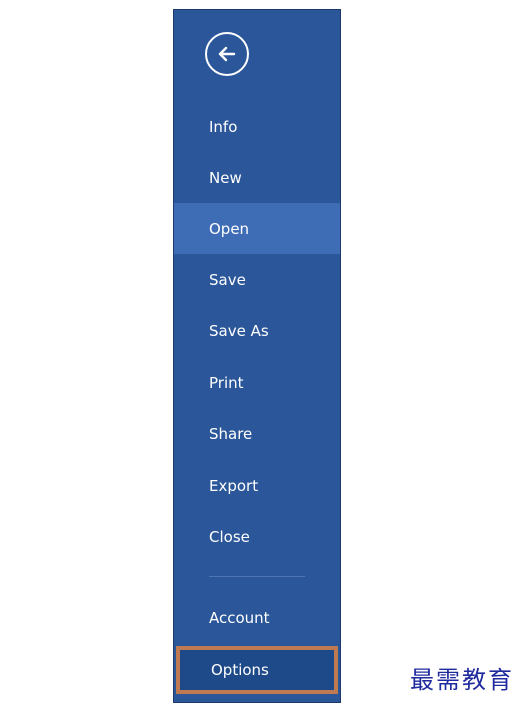  Describe the element at coordinates (257, 279) in the screenshot. I see `menu-item-save: Save` at that location.